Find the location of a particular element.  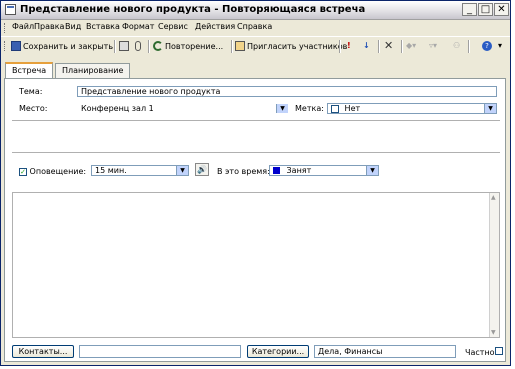

down-arrow-icon: ↓ is located at coordinates (366, 45).